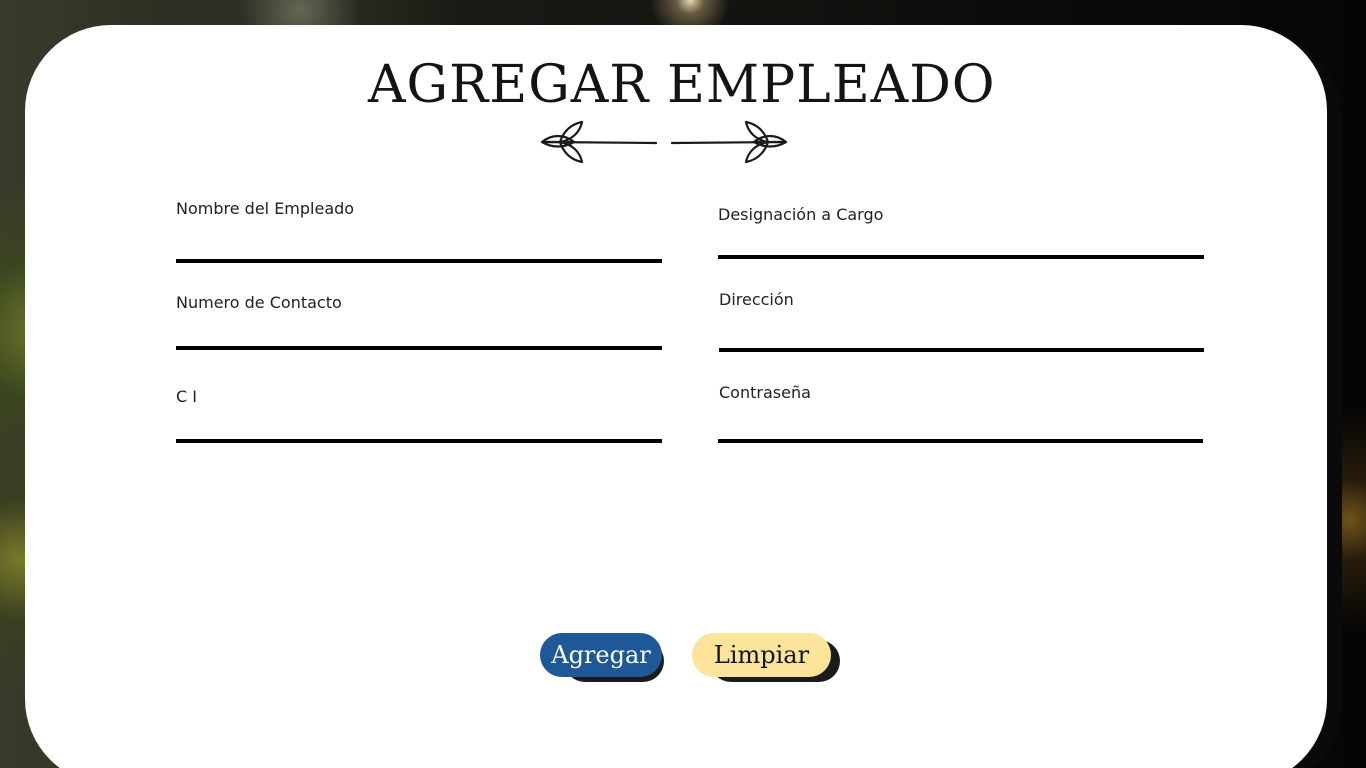 The image size is (1366, 768). Describe the element at coordinates (664, 142) in the screenshot. I see `leaf-divider-icon` at that location.